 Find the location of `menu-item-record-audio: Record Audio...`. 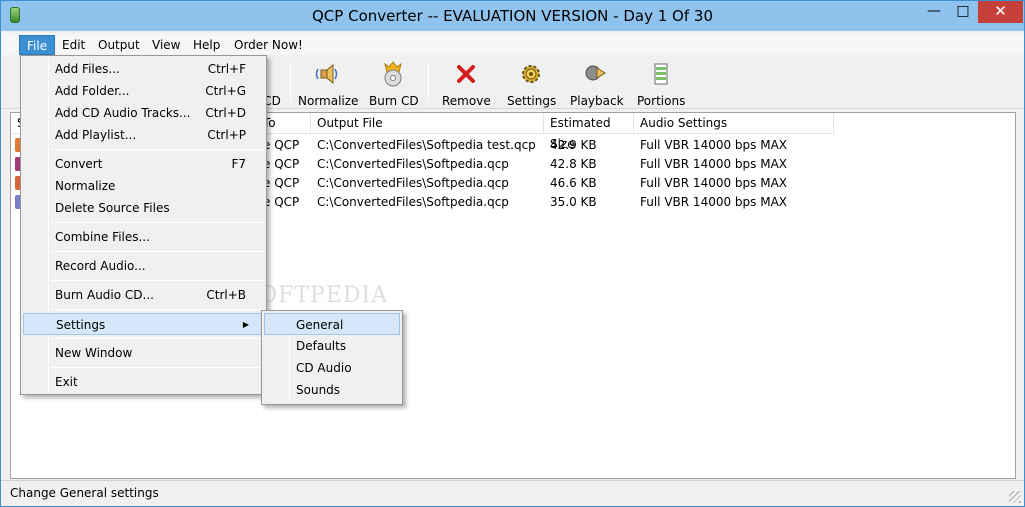

menu-item-record-audio: Record Audio... is located at coordinates (143, 266).